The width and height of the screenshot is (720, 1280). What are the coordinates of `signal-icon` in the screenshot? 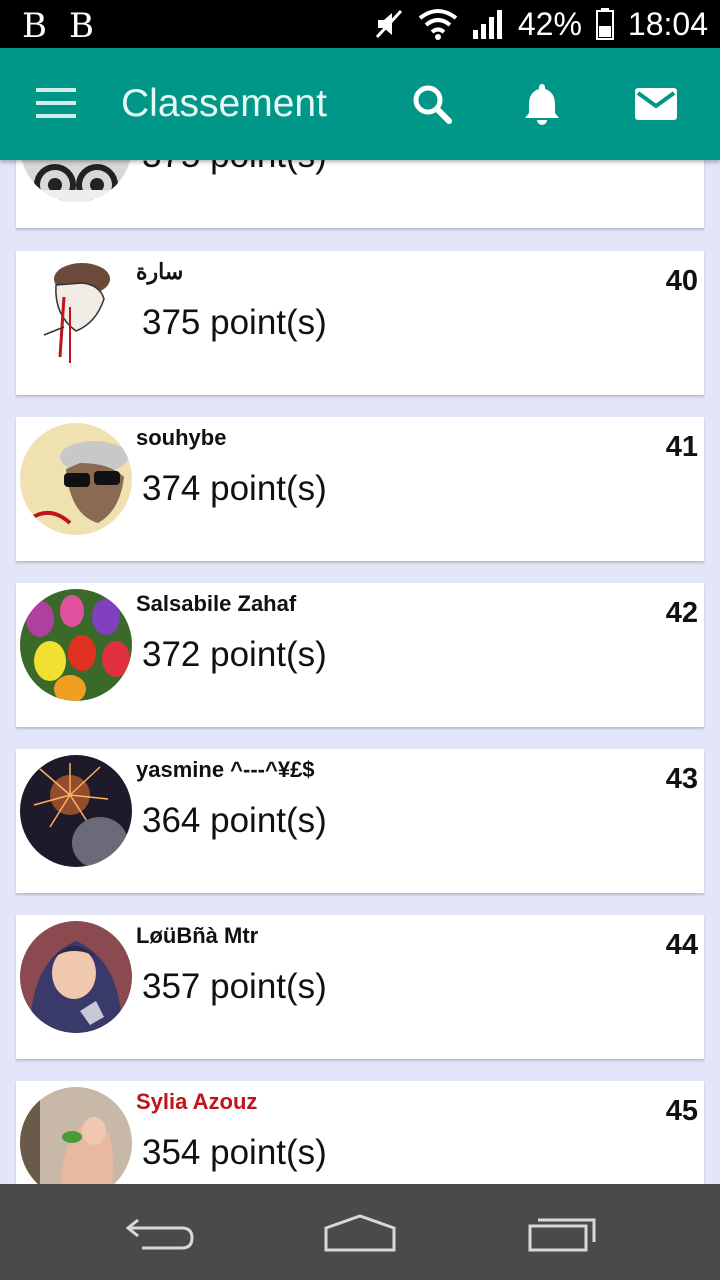 It's located at (487, 24).